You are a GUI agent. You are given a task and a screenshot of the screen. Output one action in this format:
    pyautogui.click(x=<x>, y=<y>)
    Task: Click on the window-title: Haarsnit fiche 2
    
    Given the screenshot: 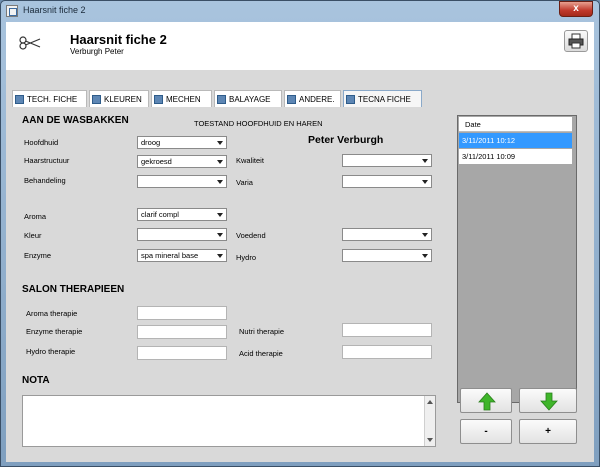 What is the action you would take?
    pyautogui.click(x=54, y=10)
    